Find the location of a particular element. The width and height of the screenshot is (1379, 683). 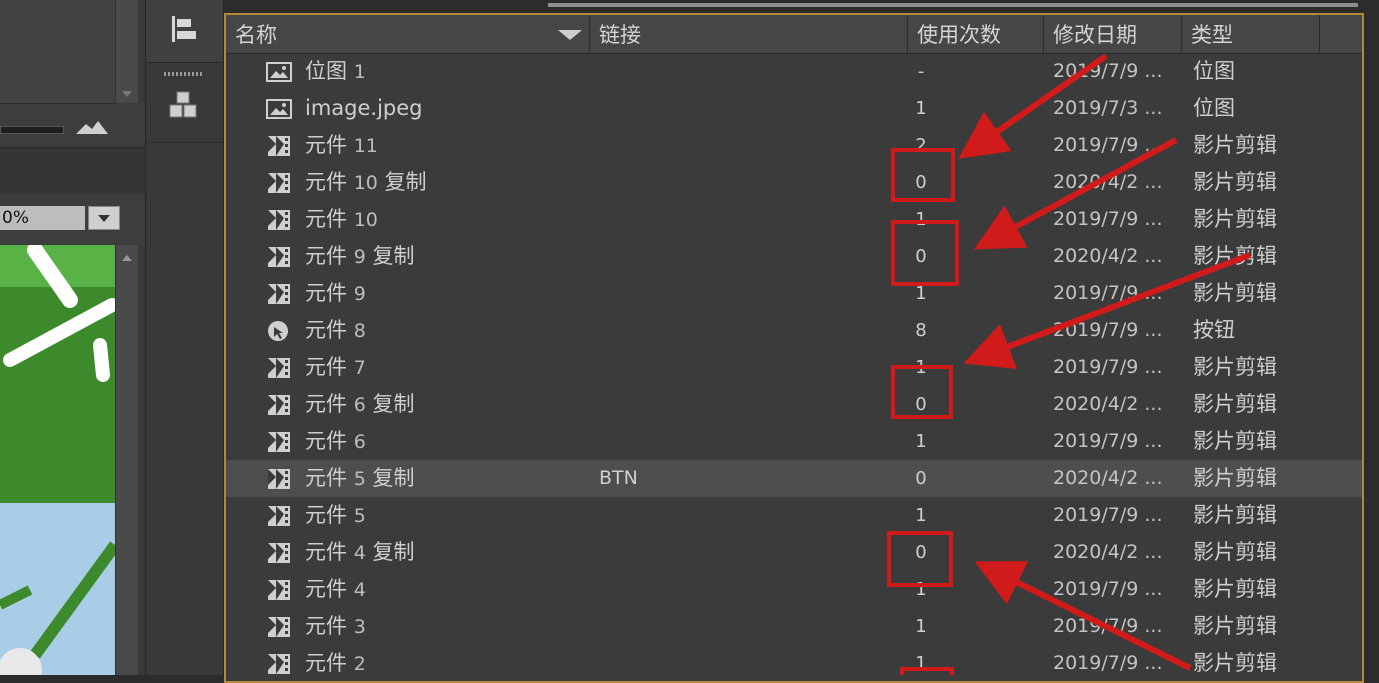

column-header-use-count: 使用次数 is located at coordinates (976, 34).